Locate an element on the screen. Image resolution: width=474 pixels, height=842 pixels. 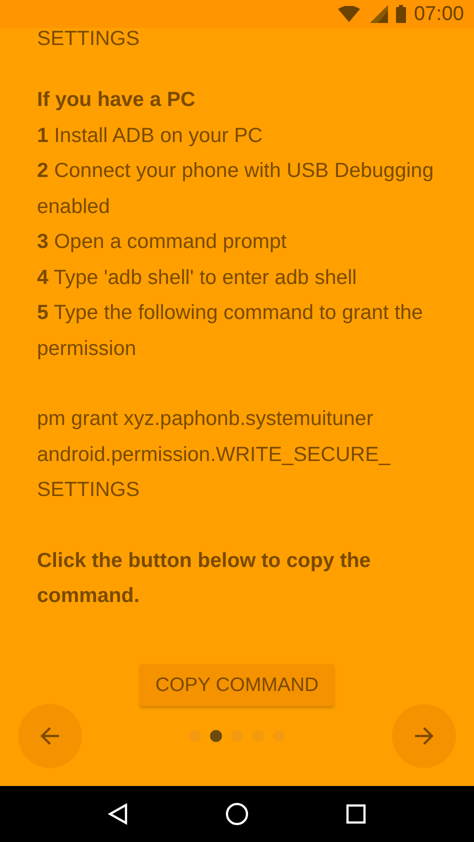
cell-signal-icon is located at coordinates (378, 14).